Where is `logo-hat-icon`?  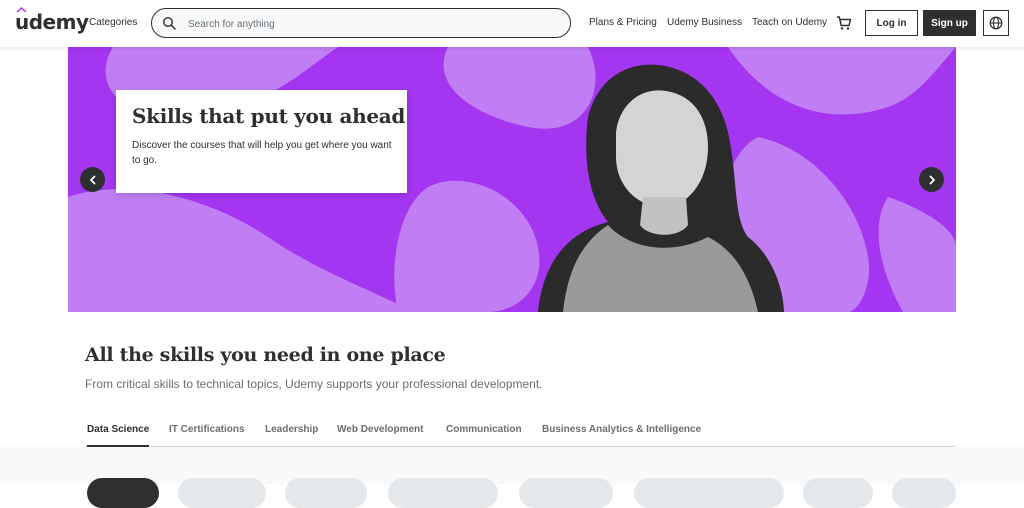
logo-hat-icon is located at coordinates (21, 9).